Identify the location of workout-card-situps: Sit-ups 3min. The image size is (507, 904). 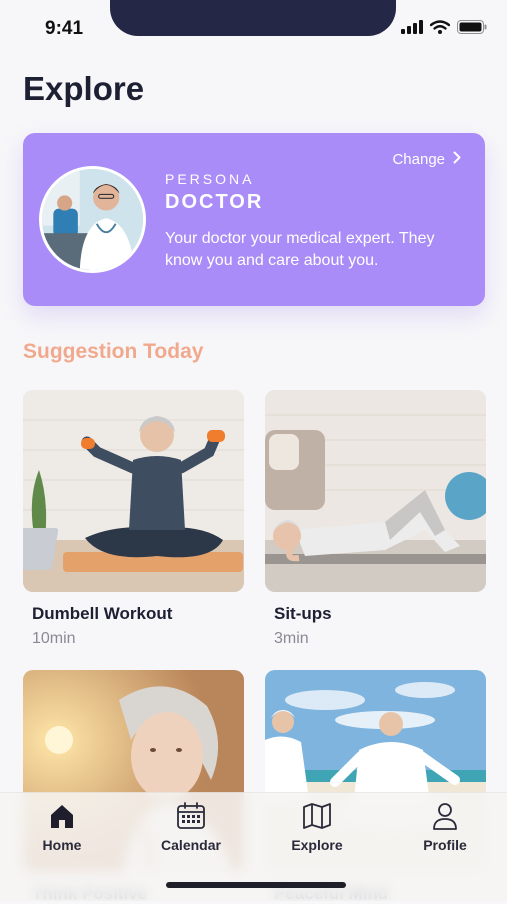
(375, 519).